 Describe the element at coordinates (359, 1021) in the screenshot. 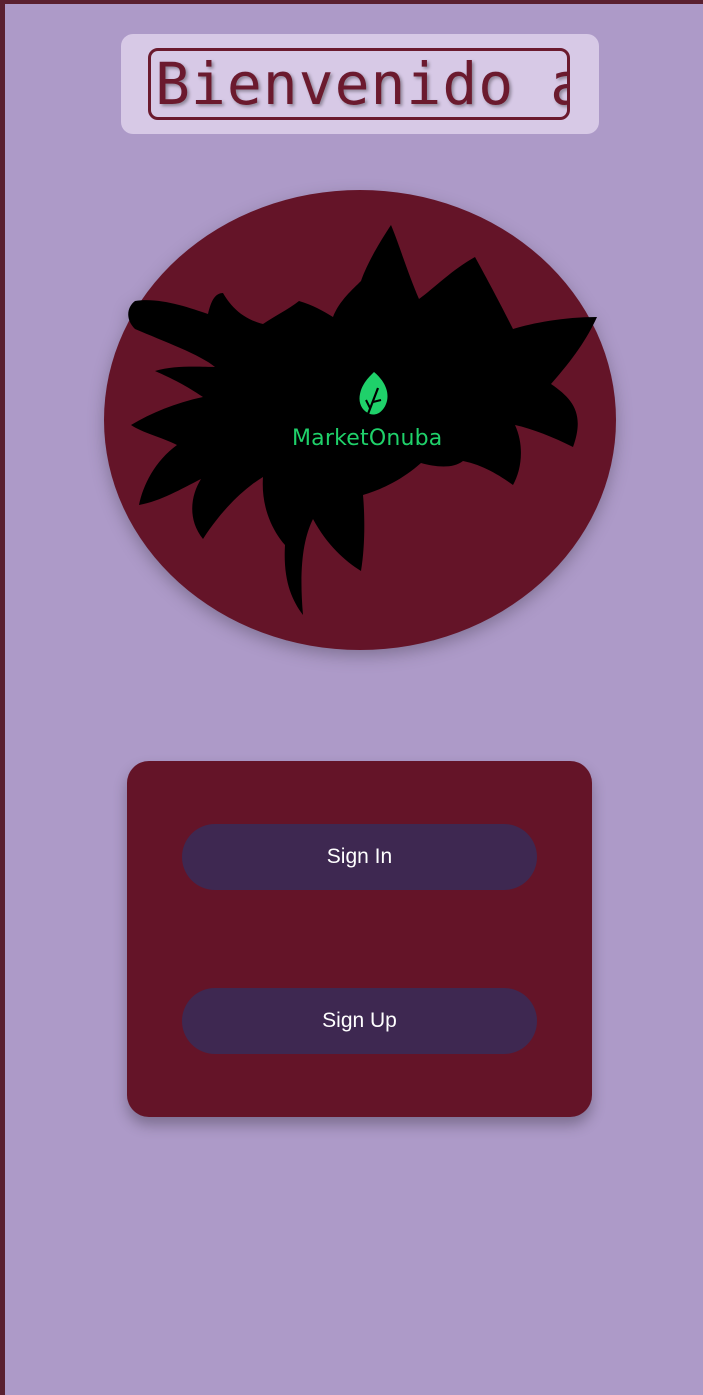

I see `sign-up-button: Sign Up` at that location.